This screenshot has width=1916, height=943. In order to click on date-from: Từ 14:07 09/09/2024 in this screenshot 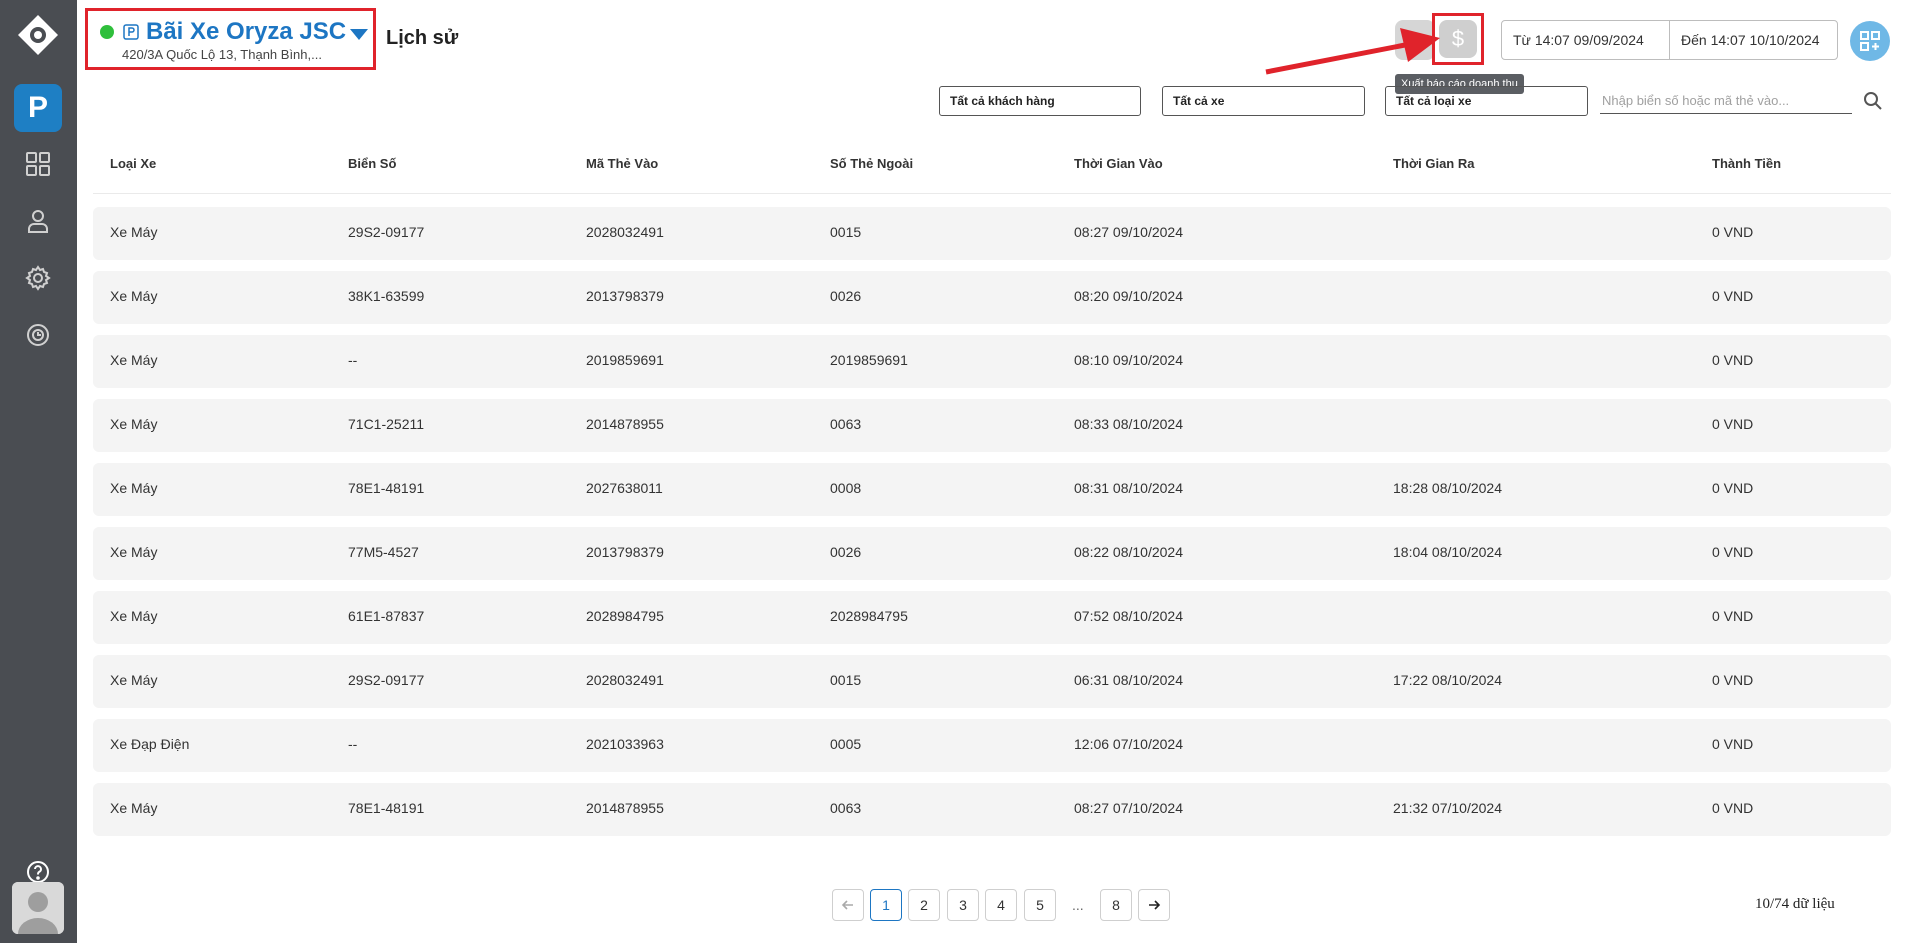, I will do `click(1586, 40)`.